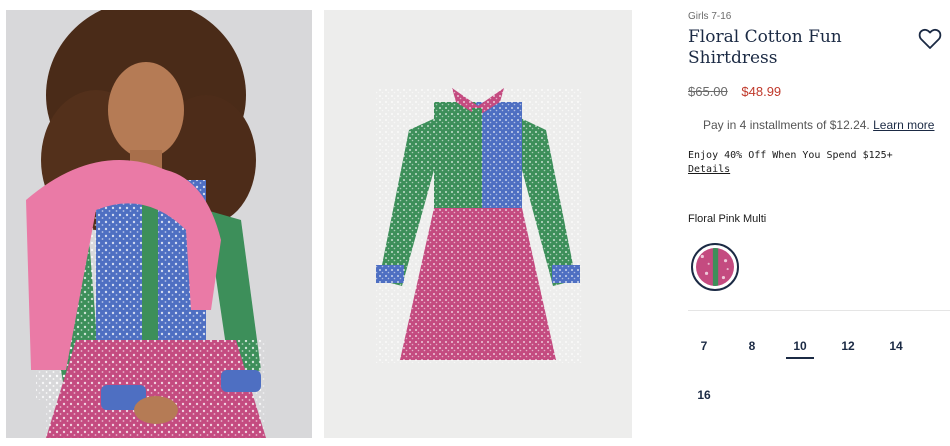 Image resolution: width=950 pixels, height=446 pixels. Describe the element at coordinates (896, 346) in the screenshot. I see `size-option-14: 14` at that location.